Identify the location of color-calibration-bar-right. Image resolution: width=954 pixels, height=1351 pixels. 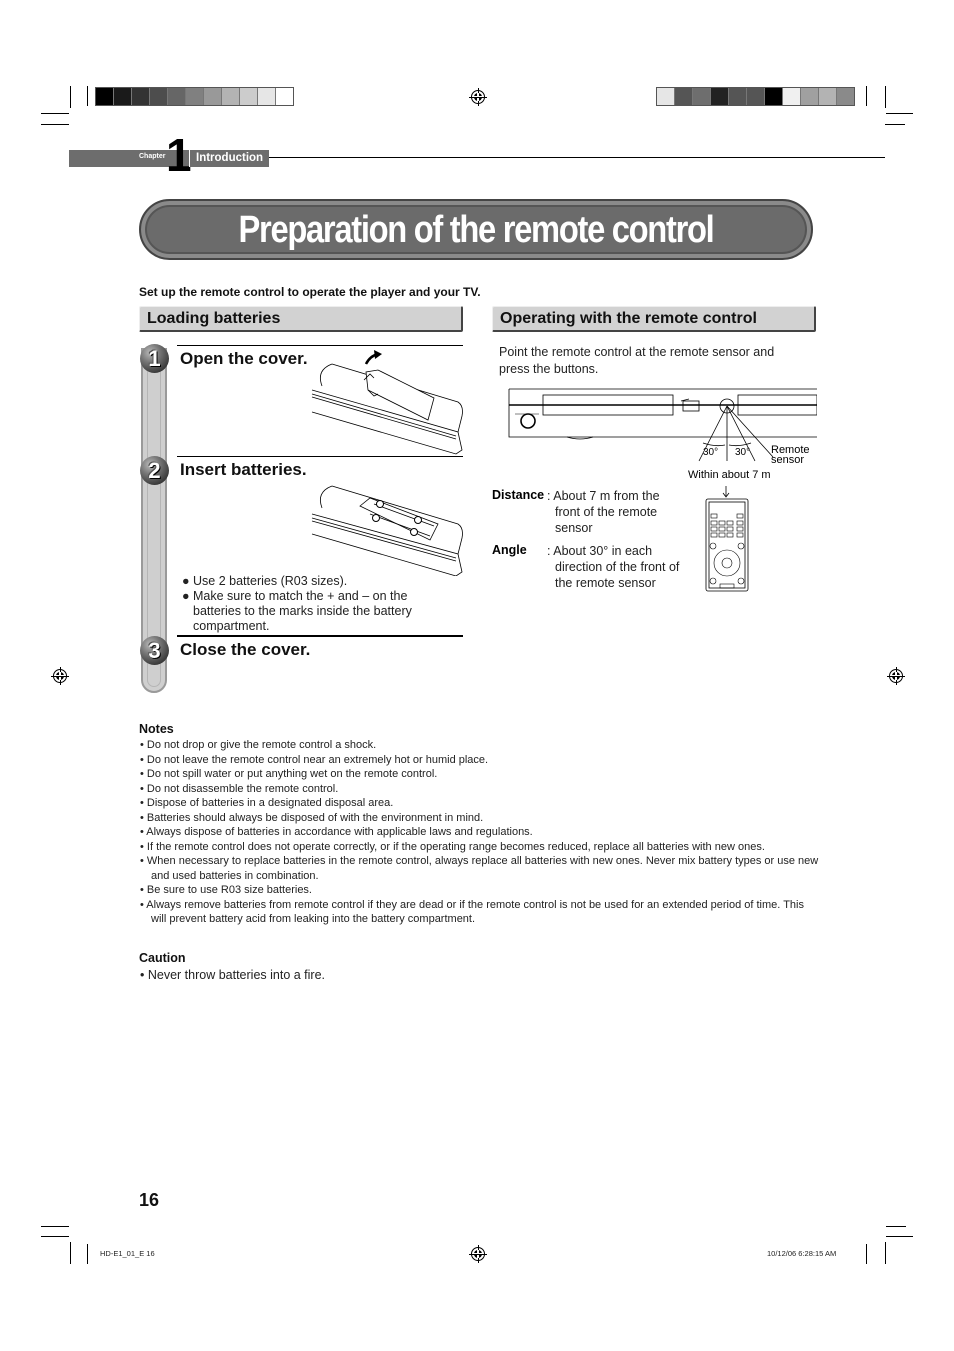
(755, 96).